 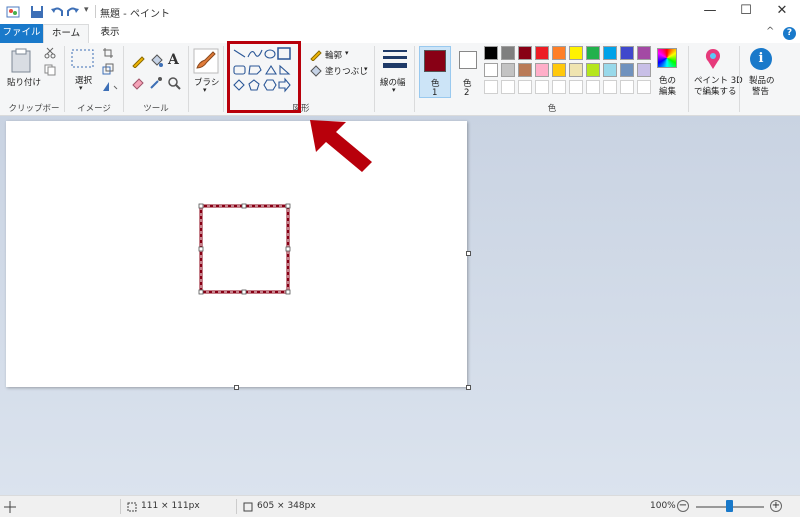 I want to click on window-title: 無題 - ペイント, so click(x=135, y=14).